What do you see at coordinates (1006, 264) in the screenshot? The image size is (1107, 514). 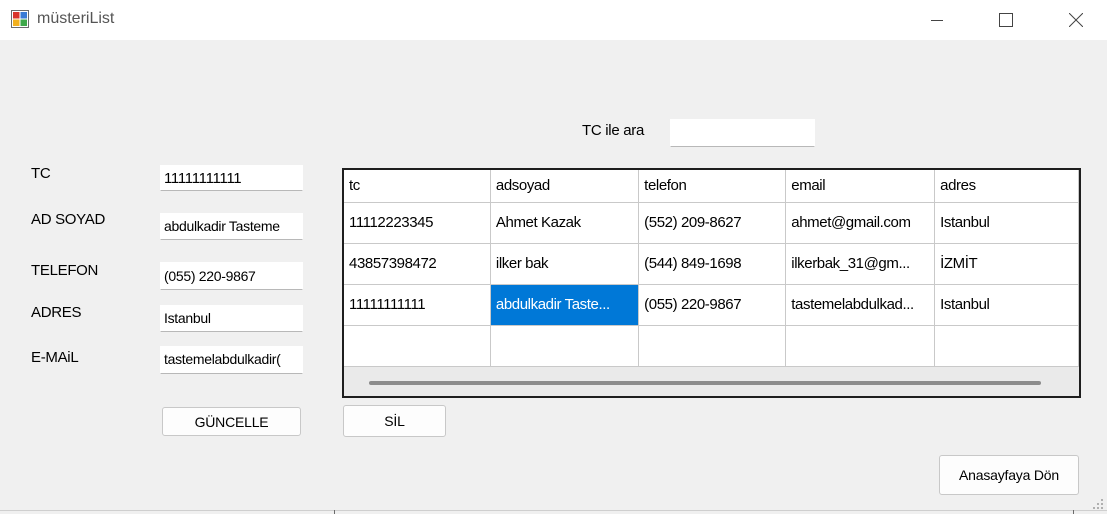 I see `grid-cell: İZMİT` at bounding box center [1006, 264].